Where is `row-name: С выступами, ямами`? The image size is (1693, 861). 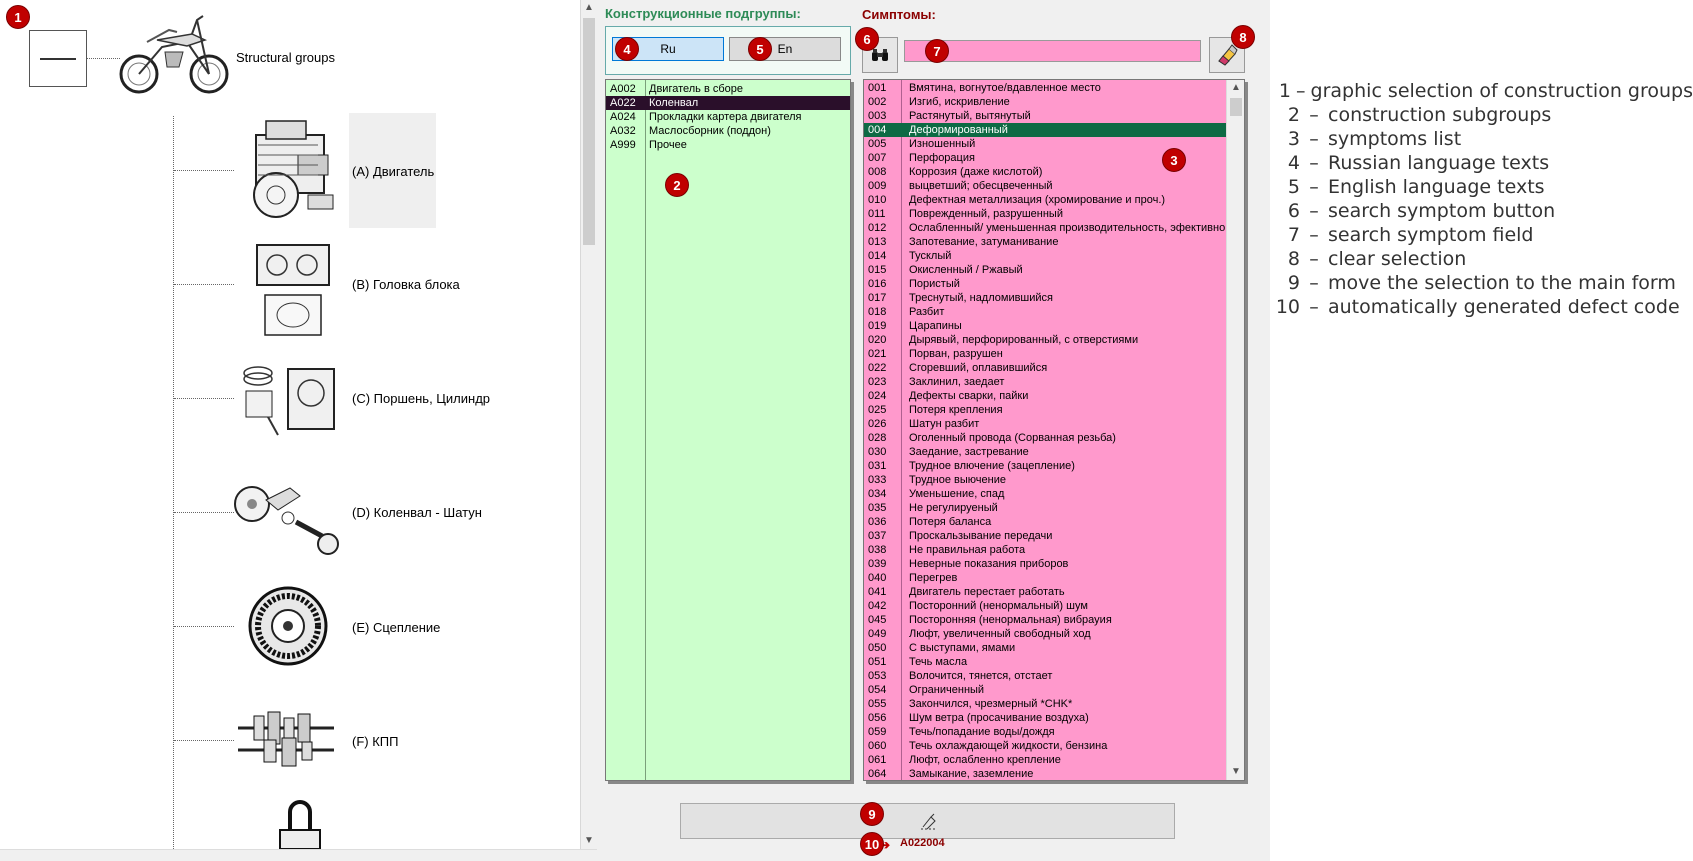 row-name: С выступами, ямами is located at coordinates (962, 648).